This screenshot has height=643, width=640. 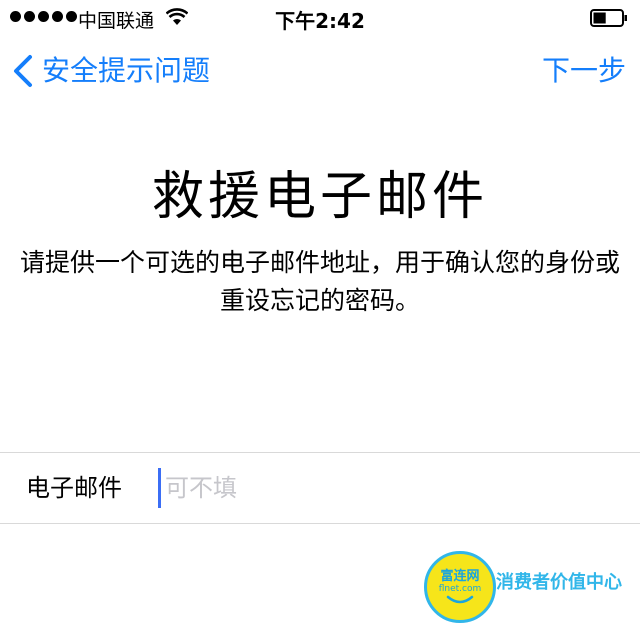 I want to click on status-bar: 中国联通 下午2:42, so click(x=320, y=18).